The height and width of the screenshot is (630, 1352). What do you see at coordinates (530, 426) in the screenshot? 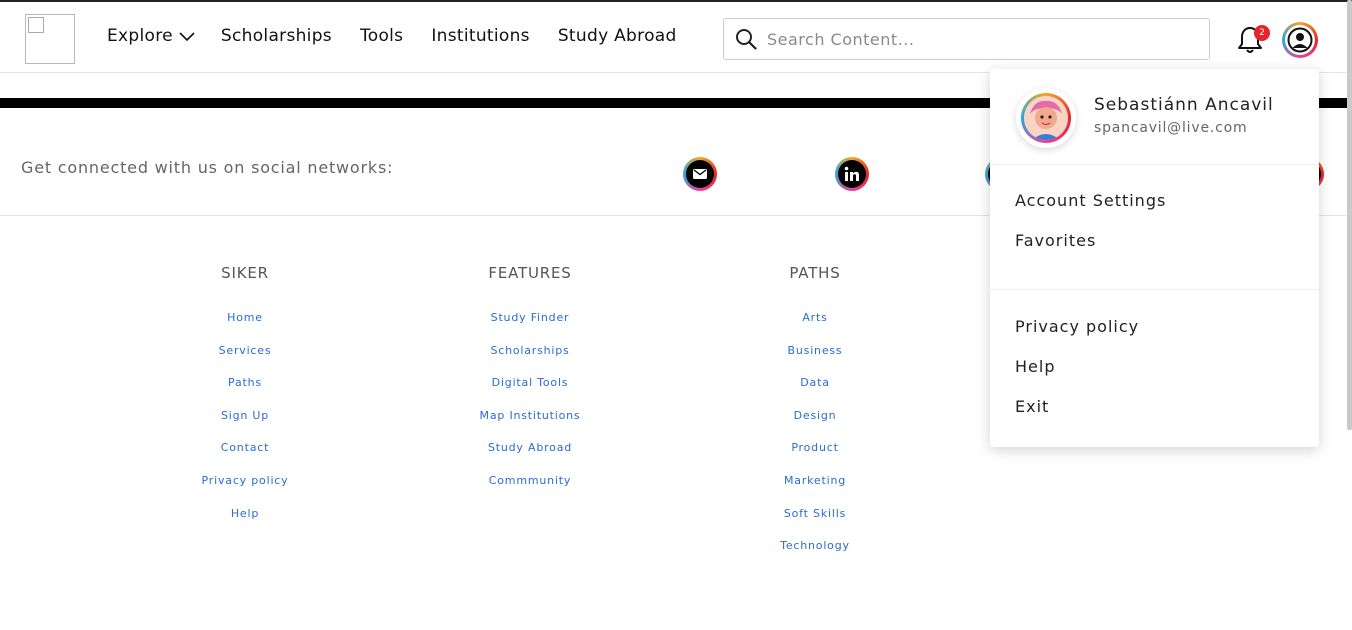
I see `footer-link: Map Institutions` at bounding box center [530, 426].